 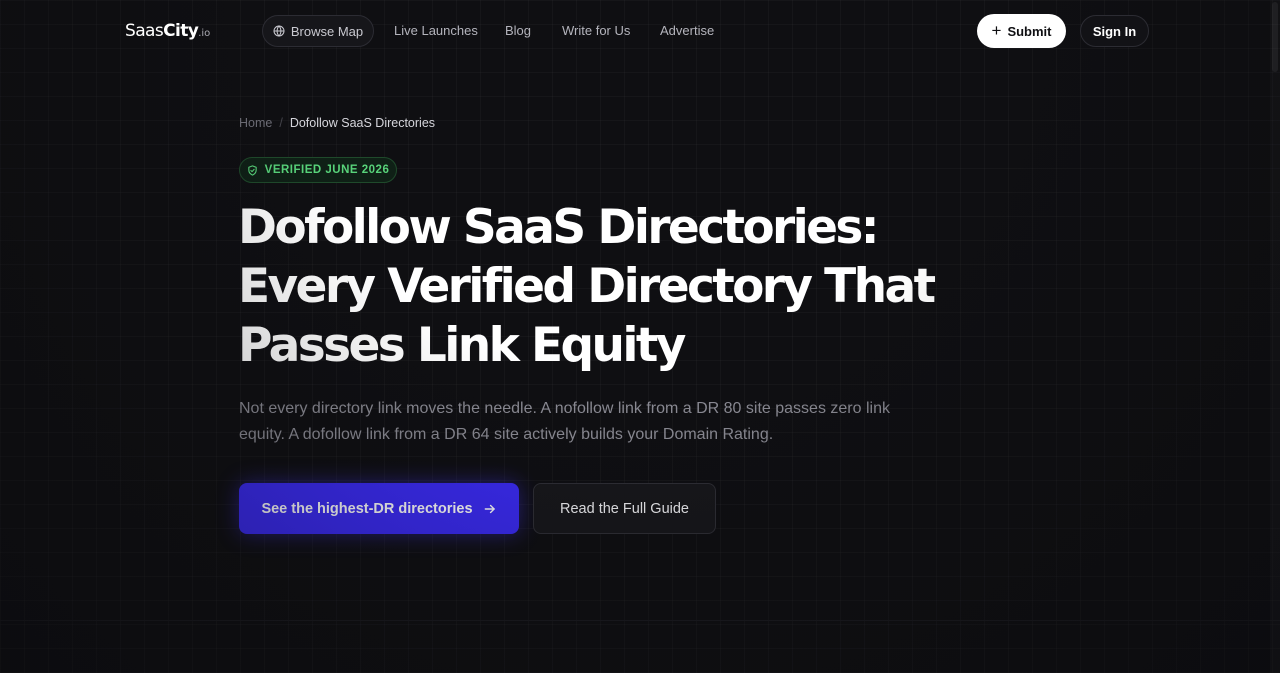 What do you see at coordinates (596, 31) in the screenshot?
I see `nav-write-for-us: Write for Us` at bounding box center [596, 31].